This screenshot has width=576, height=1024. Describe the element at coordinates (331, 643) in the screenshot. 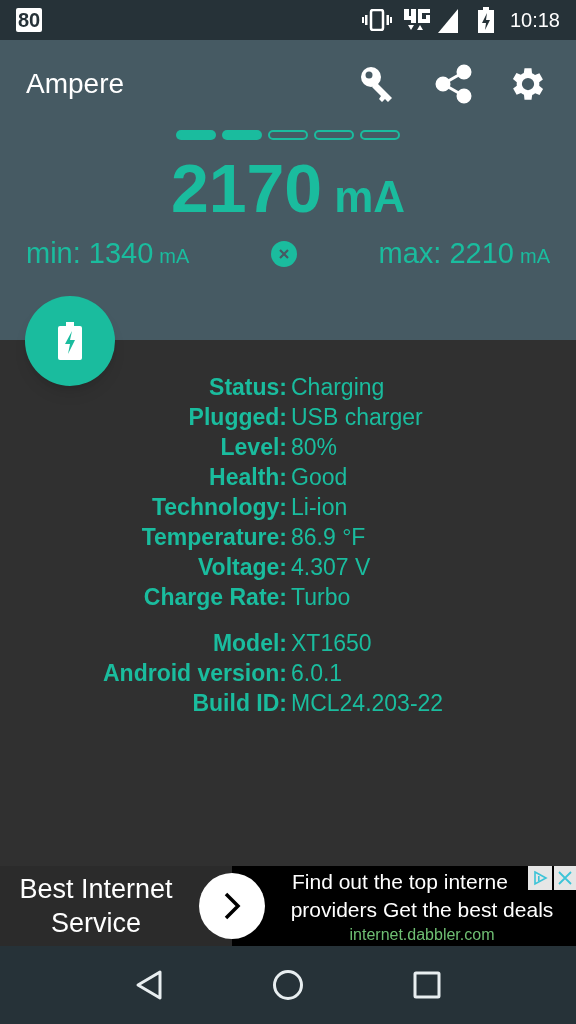

I see `info-value: XT1650` at that location.